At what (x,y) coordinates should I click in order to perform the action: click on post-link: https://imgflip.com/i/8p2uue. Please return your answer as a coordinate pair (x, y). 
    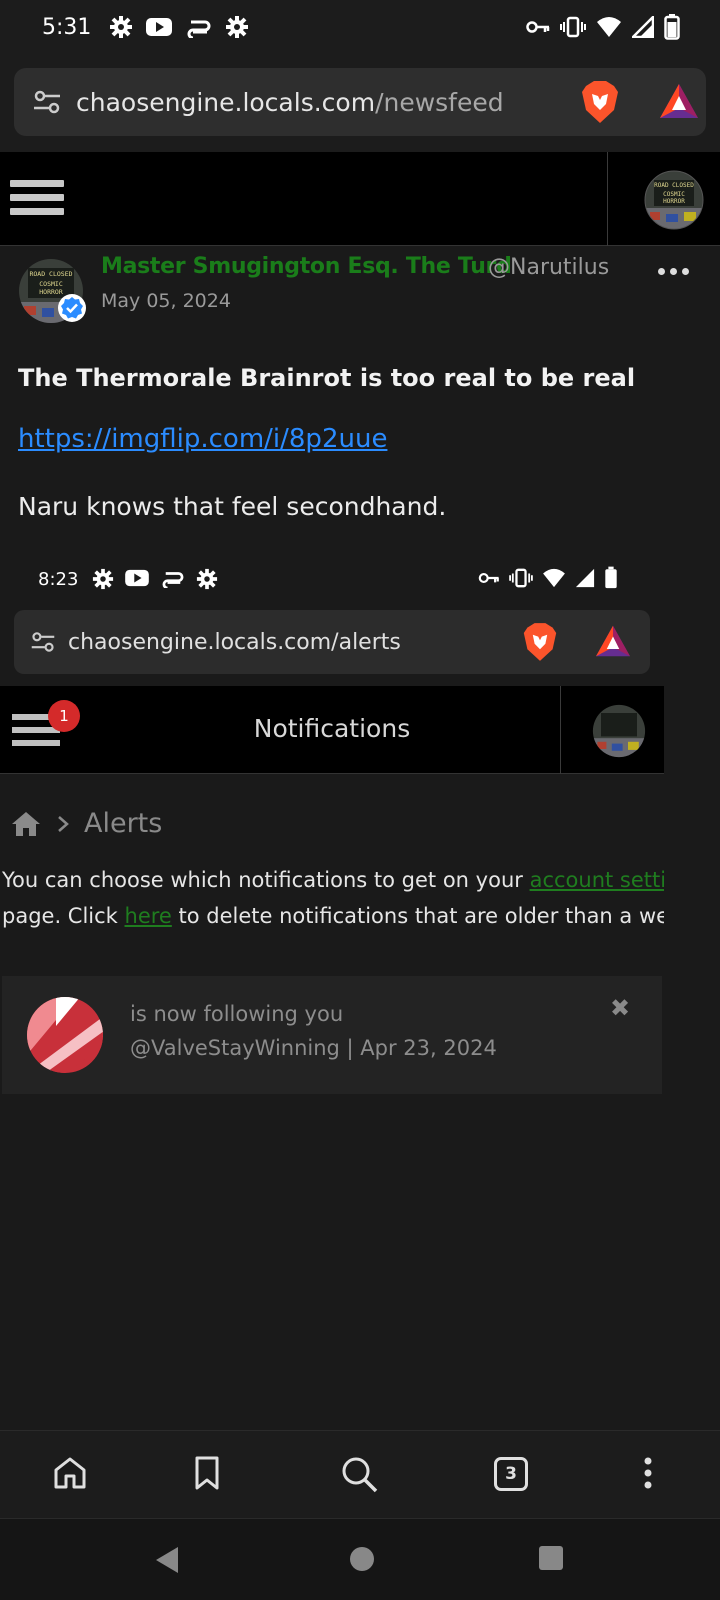
    Looking at the image, I should click on (202, 439).